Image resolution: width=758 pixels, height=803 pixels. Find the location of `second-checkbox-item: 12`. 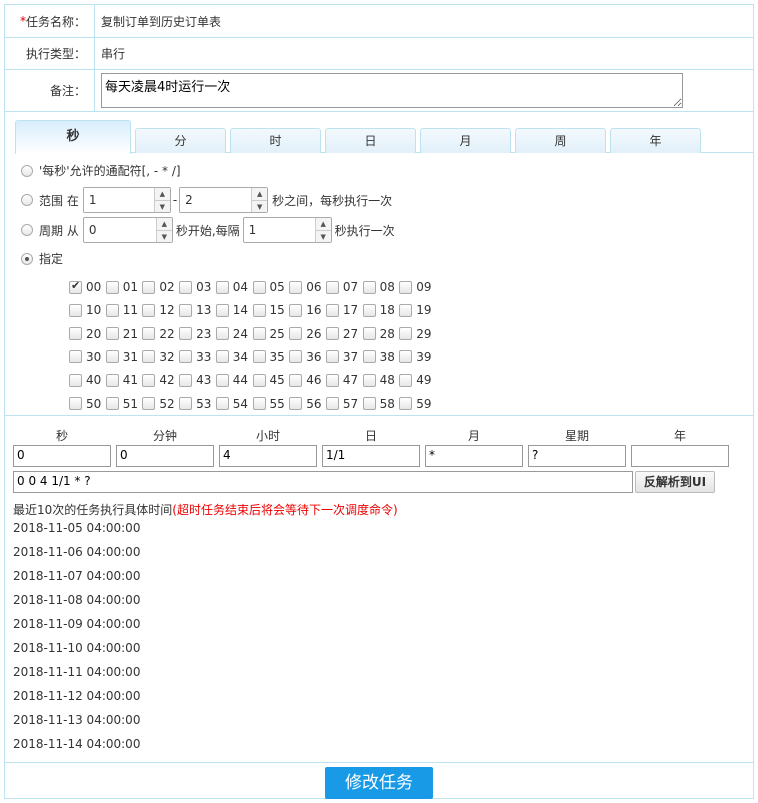

second-checkbox-item: 12 is located at coordinates (158, 310).